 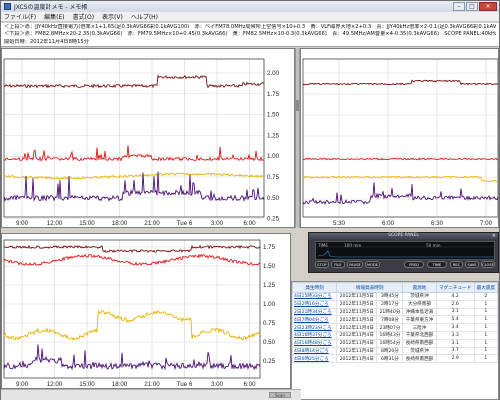 I want to click on bl-trace-yellow, so click(x=132, y=325).